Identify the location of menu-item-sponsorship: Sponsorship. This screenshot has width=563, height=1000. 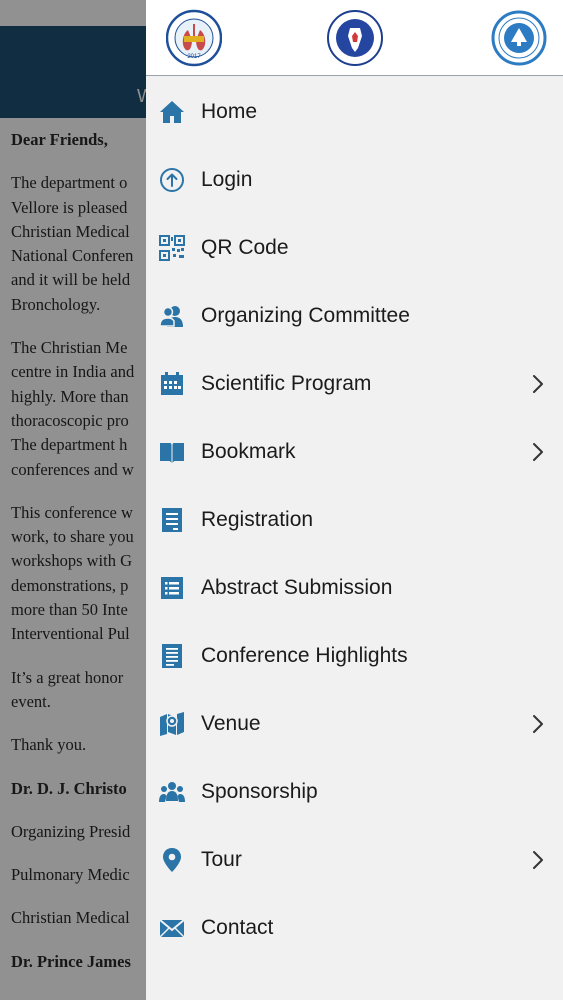
(354, 791).